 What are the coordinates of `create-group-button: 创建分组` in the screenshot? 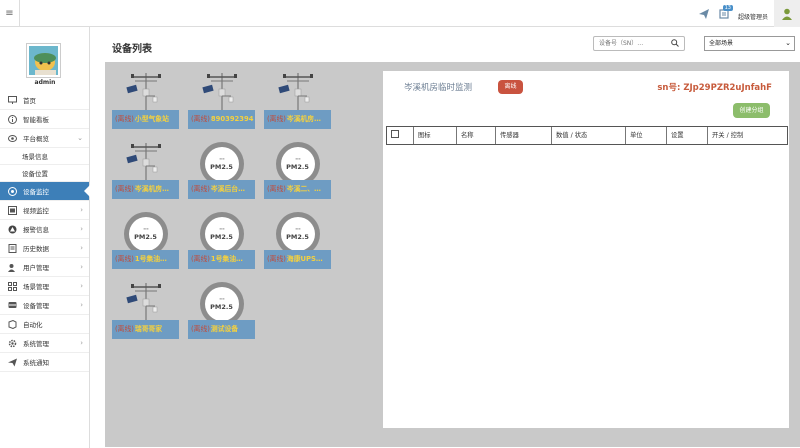 It's located at (751, 110).